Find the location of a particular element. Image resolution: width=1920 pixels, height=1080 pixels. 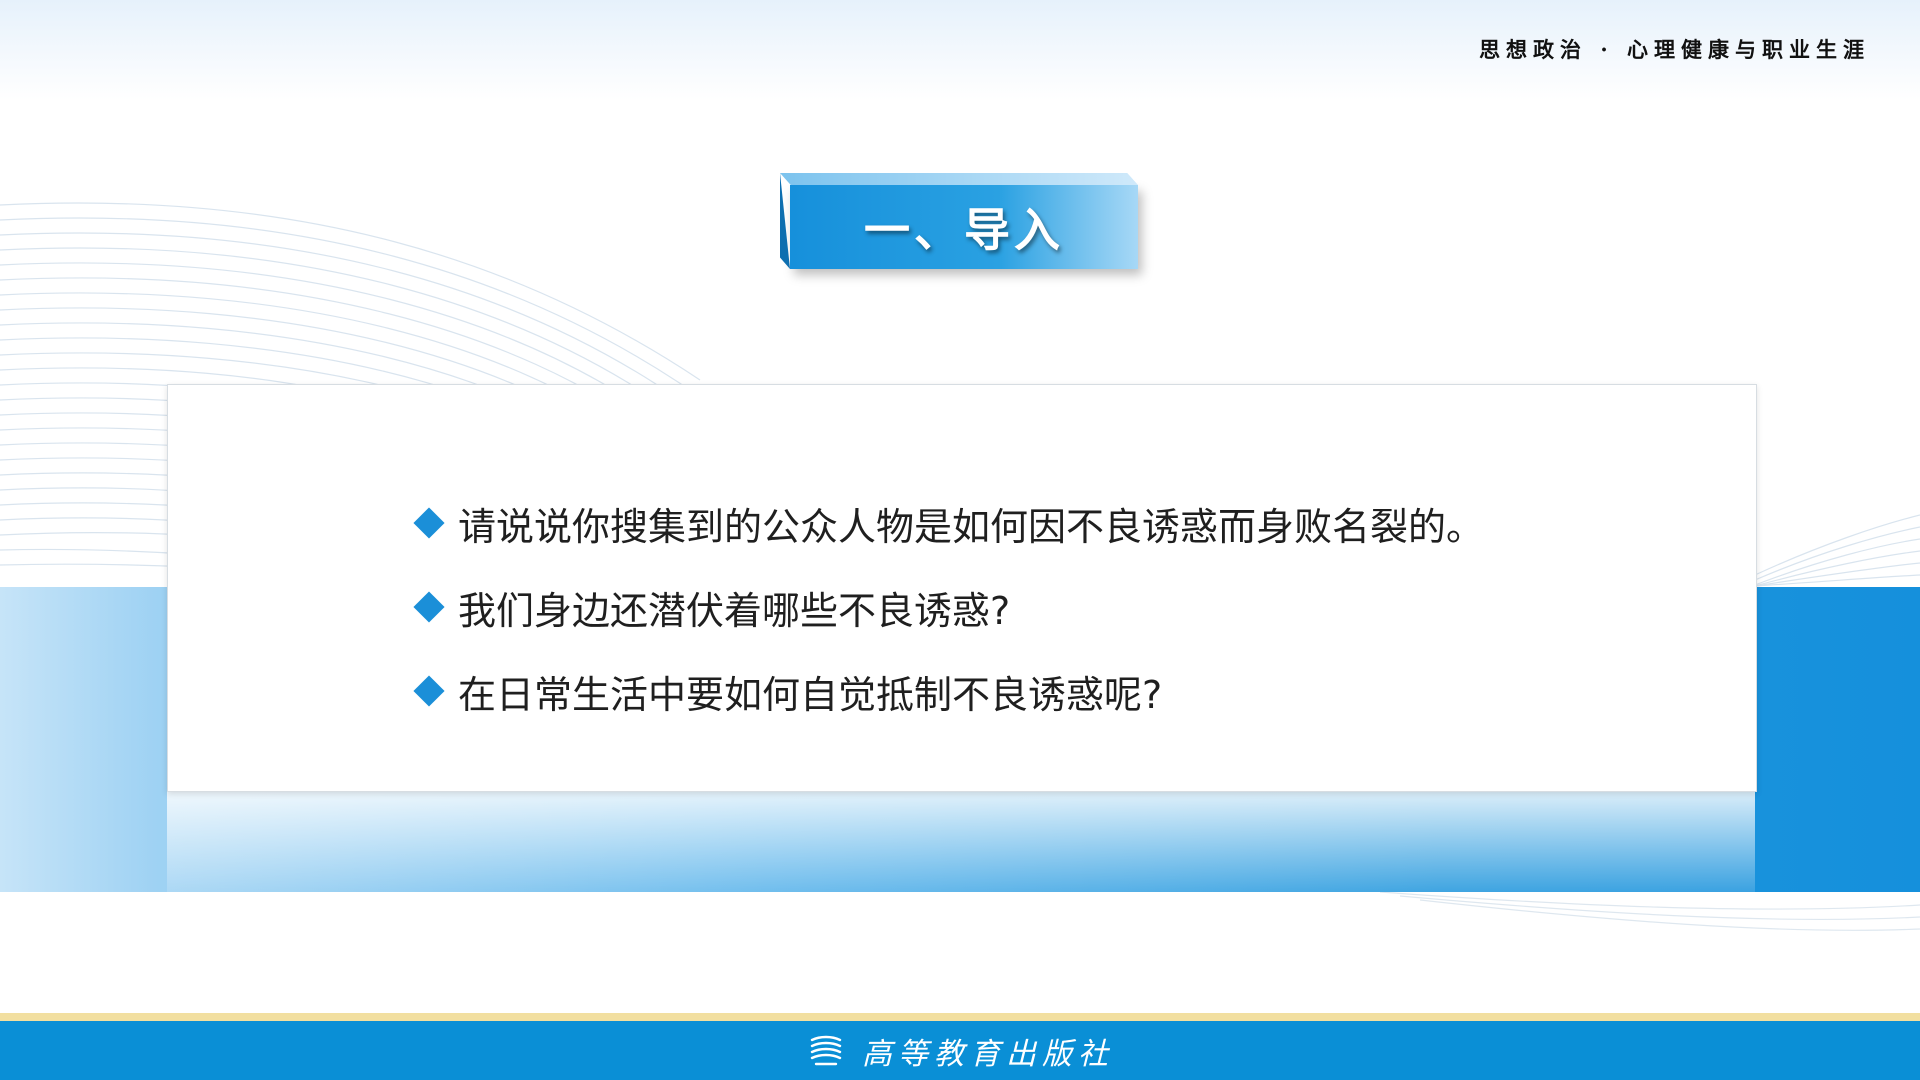

card-reflection is located at coordinates (961, 841).